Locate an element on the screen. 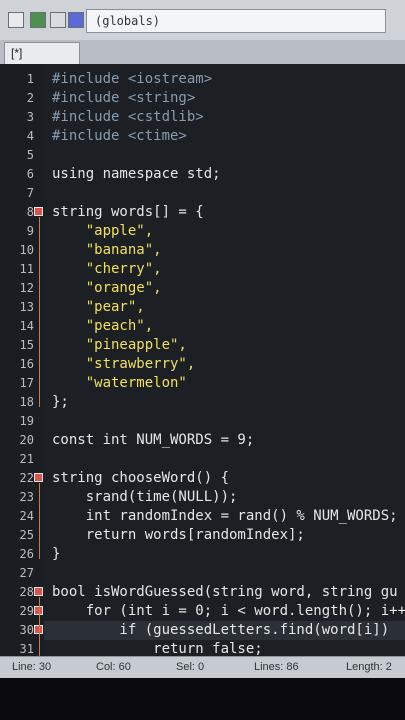 The image size is (405, 720). code-text: string words[] = { is located at coordinates (128, 212).